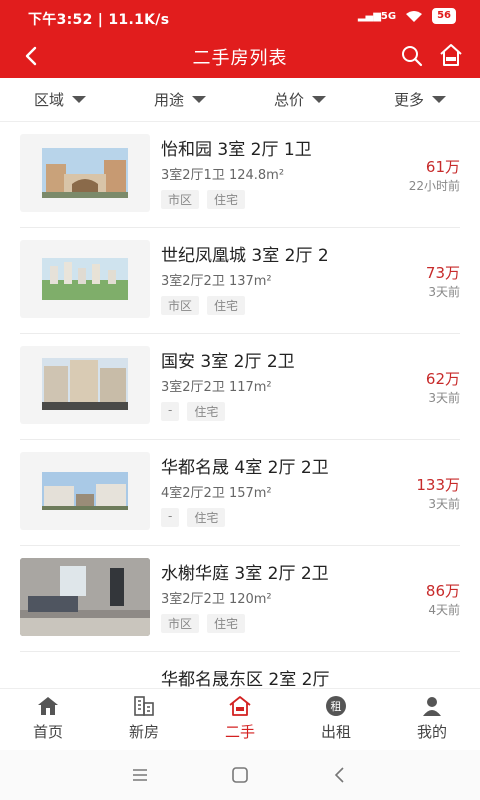  What do you see at coordinates (48, 100) in the screenshot?
I see `filter-label: 区域` at bounding box center [48, 100].